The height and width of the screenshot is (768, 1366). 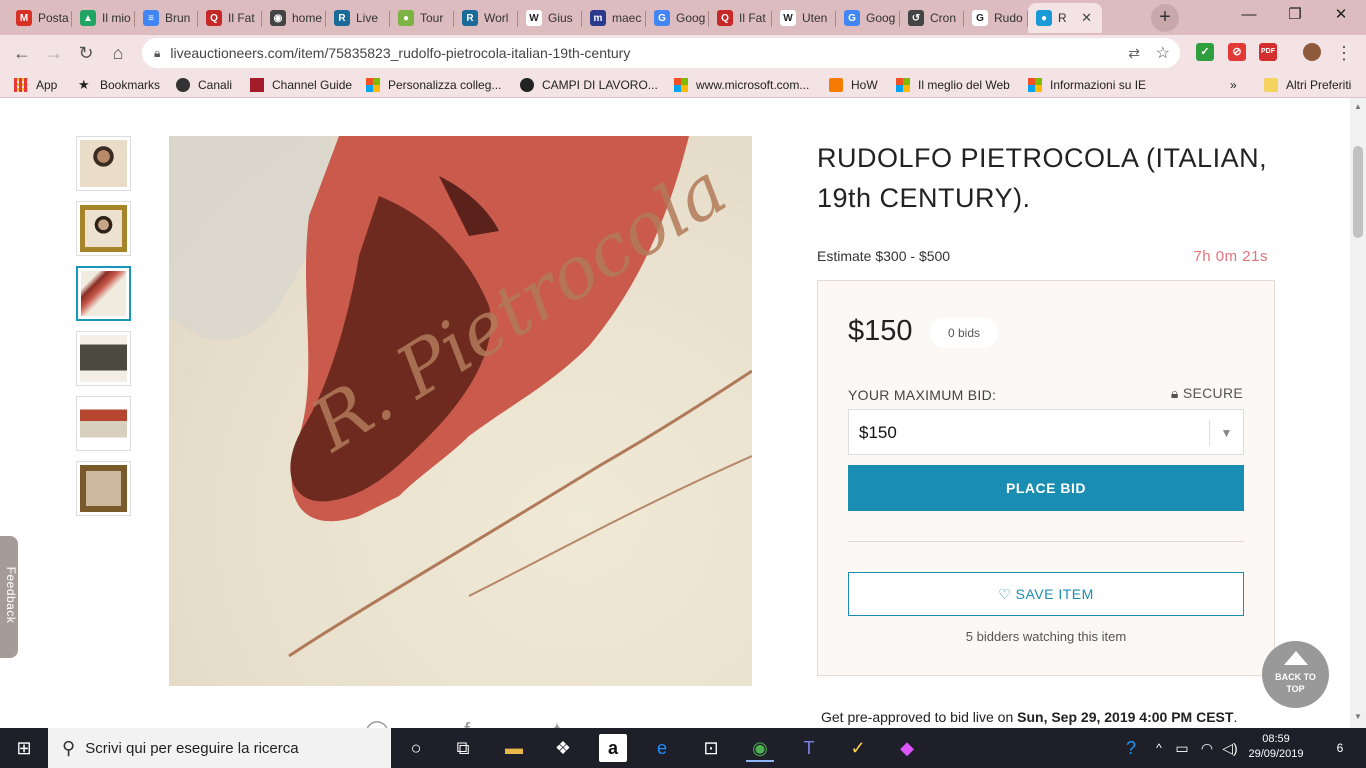 What do you see at coordinates (1182, 748) in the screenshot?
I see `battery-icon: ▭` at bounding box center [1182, 748].